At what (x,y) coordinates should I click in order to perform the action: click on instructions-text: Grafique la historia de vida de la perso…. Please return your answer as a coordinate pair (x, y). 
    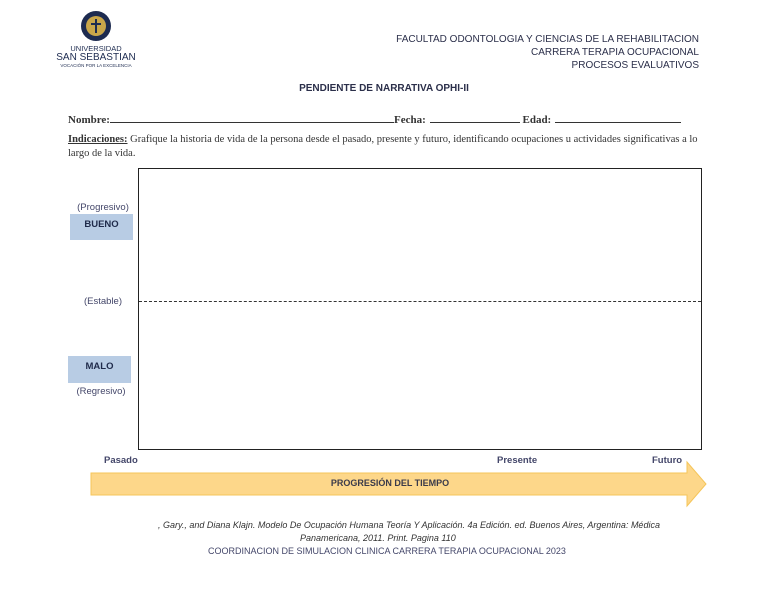
    Looking at the image, I should click on (383, 146).